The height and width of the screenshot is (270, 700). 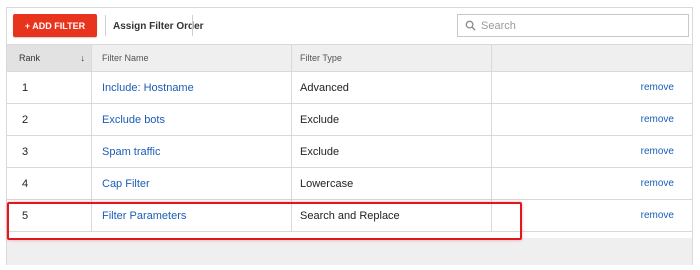 What do you see at coordinates (55, 25) in the screenshot?
I see `add-filter-button: + ADD FILTER` at bounding box center [55, 25].